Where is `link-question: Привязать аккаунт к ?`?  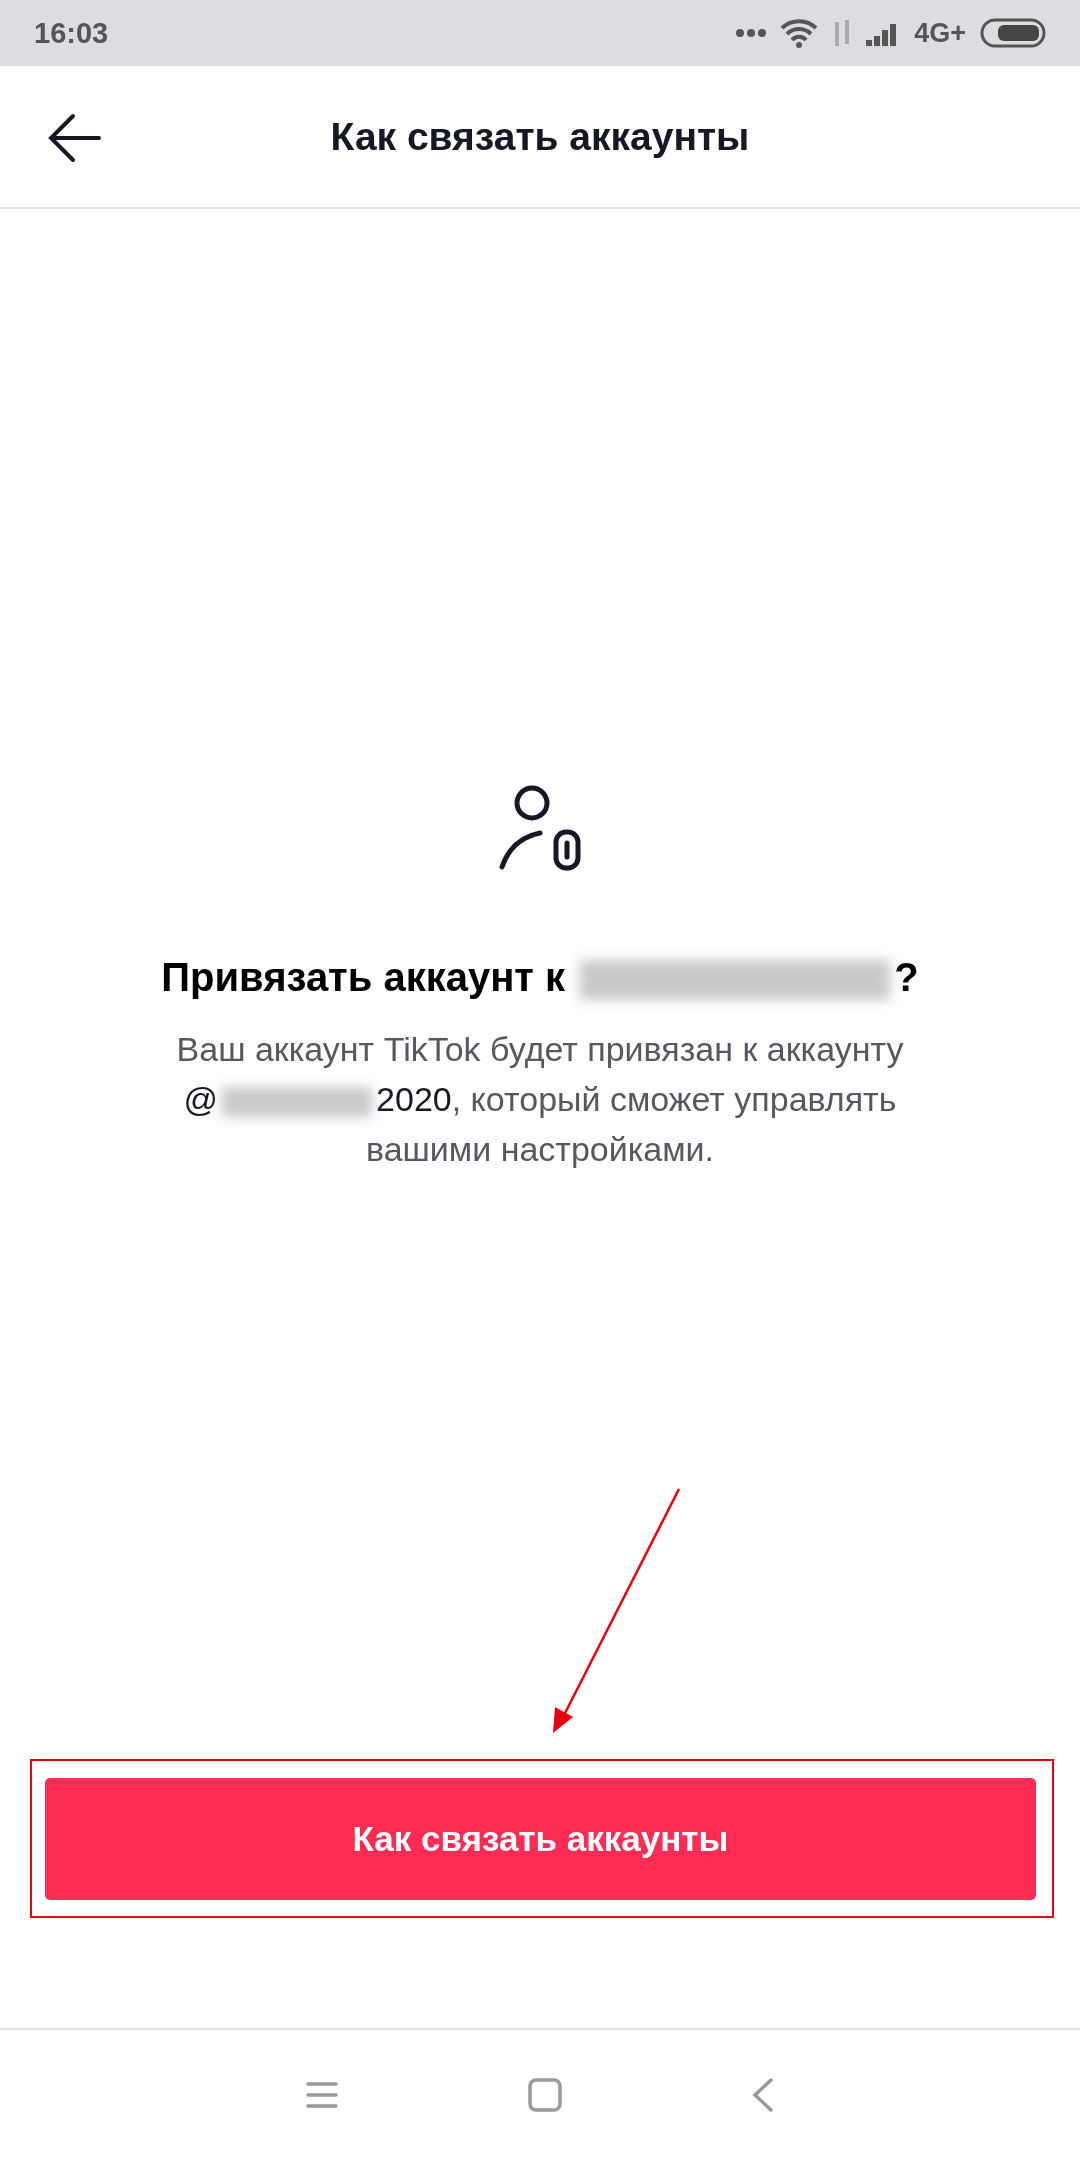
link-question: Привязать аккаунт к ? is located at coordinates (540, 978).